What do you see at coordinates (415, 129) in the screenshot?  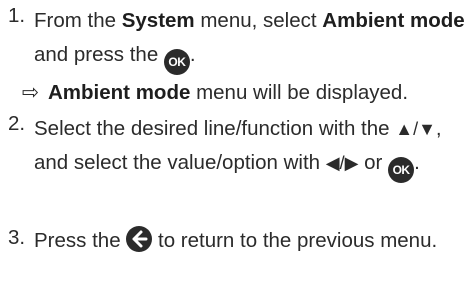 I see `up-down-arrow-icon: ▲/▼` at bounding box center [415, 129].